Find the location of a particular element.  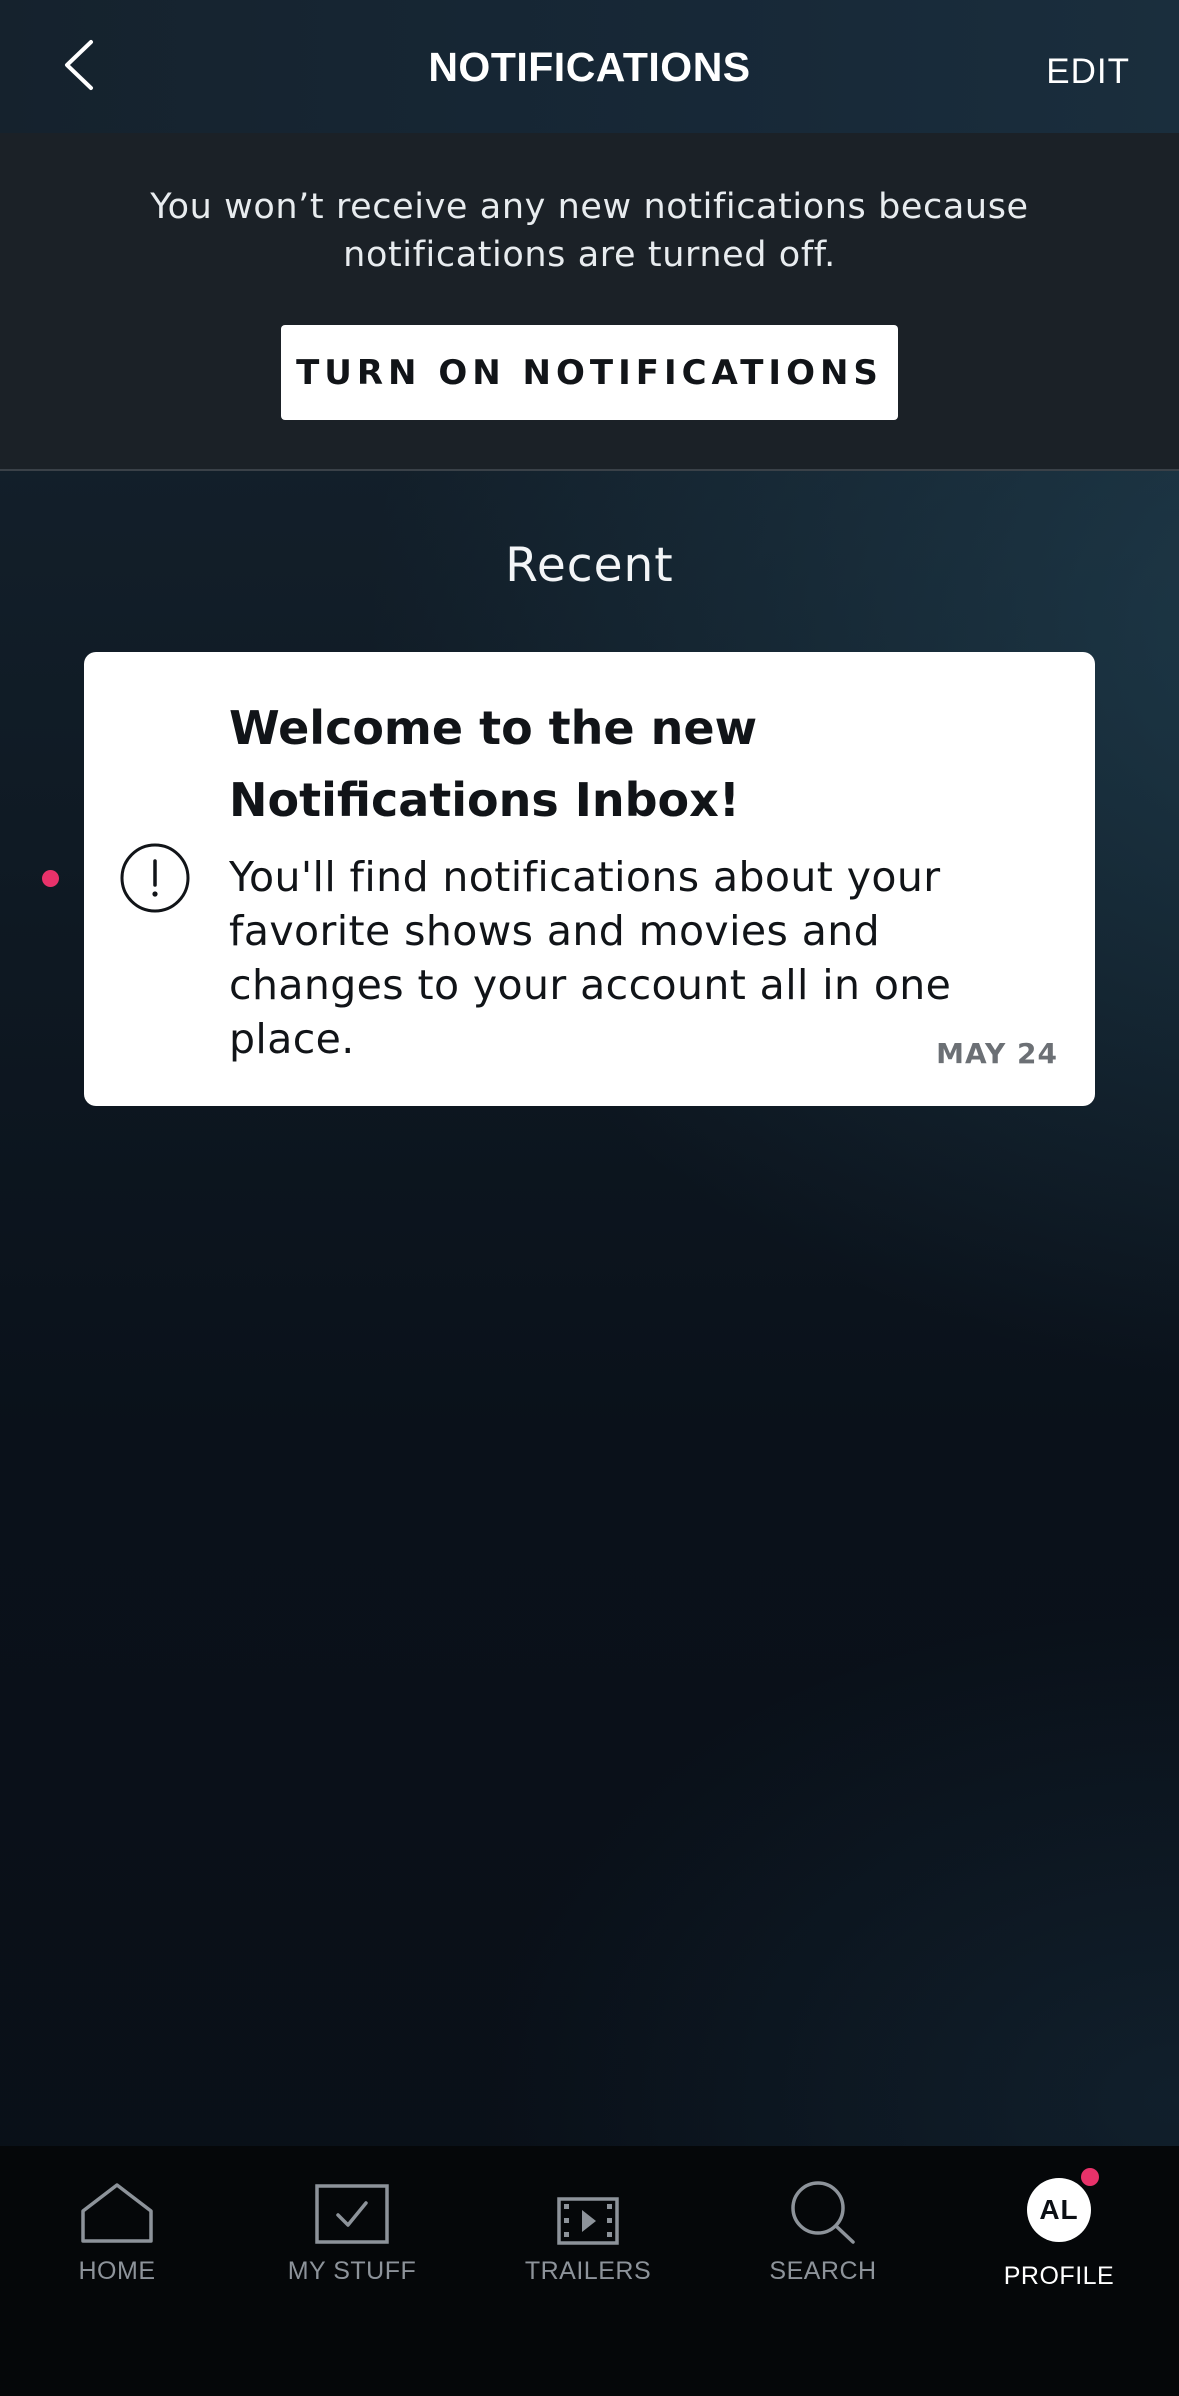

tab-profile: AL PROFILE is located at coordinates (1059, 2218).